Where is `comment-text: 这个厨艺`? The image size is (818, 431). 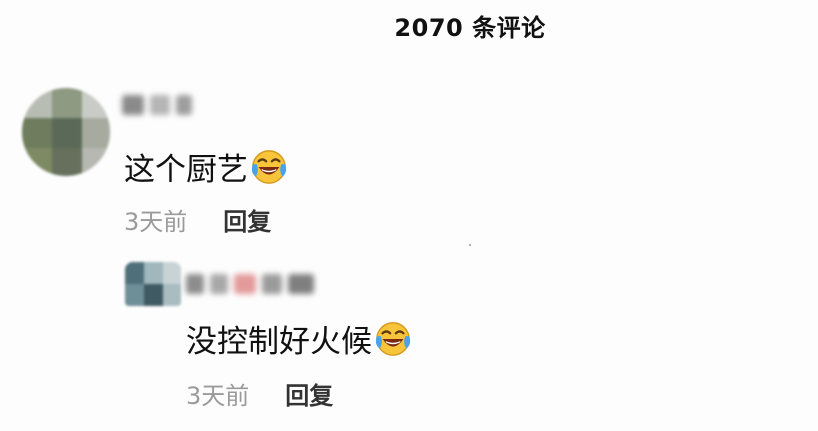
comment-text: 这个厨艺 is located at coordinates (206, 166).